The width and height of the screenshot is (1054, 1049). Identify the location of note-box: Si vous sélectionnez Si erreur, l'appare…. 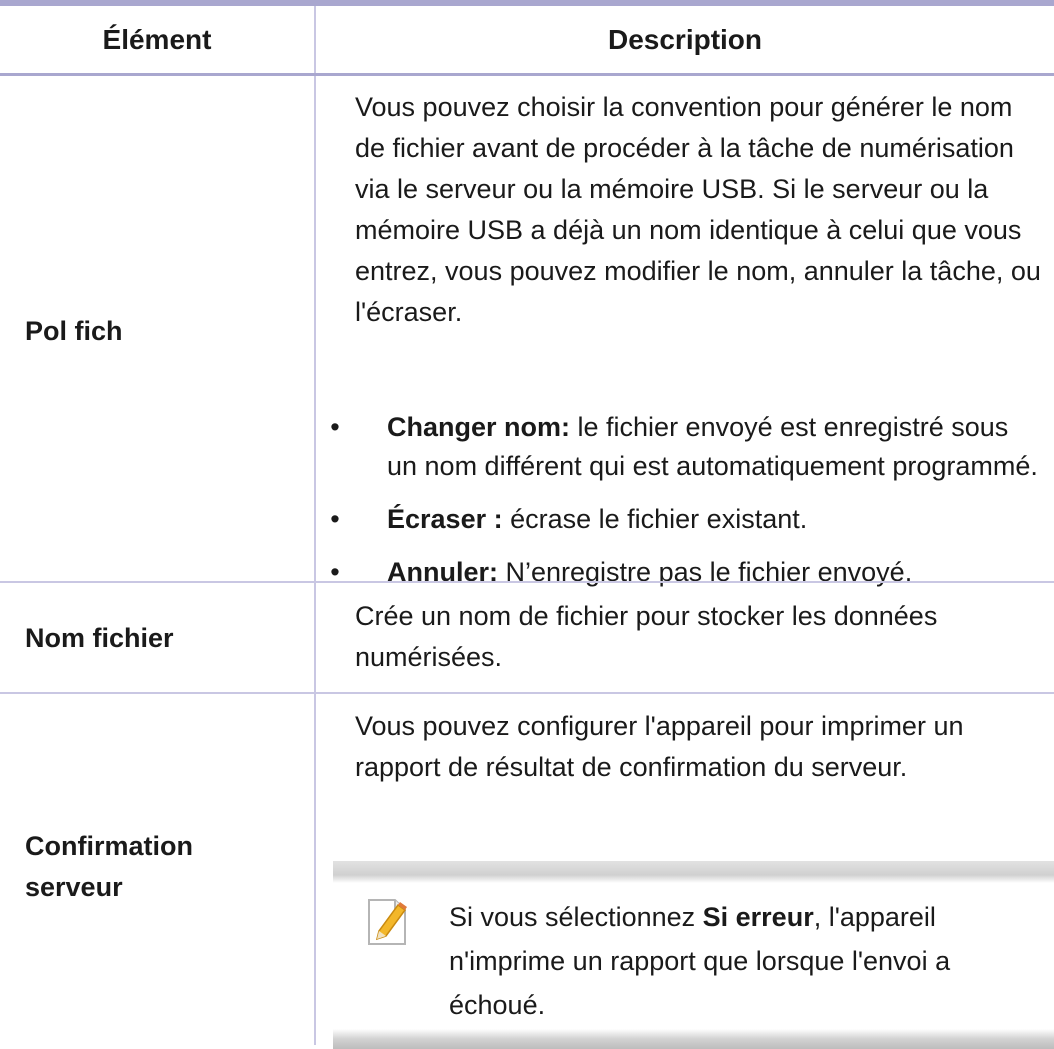
(693, 955).